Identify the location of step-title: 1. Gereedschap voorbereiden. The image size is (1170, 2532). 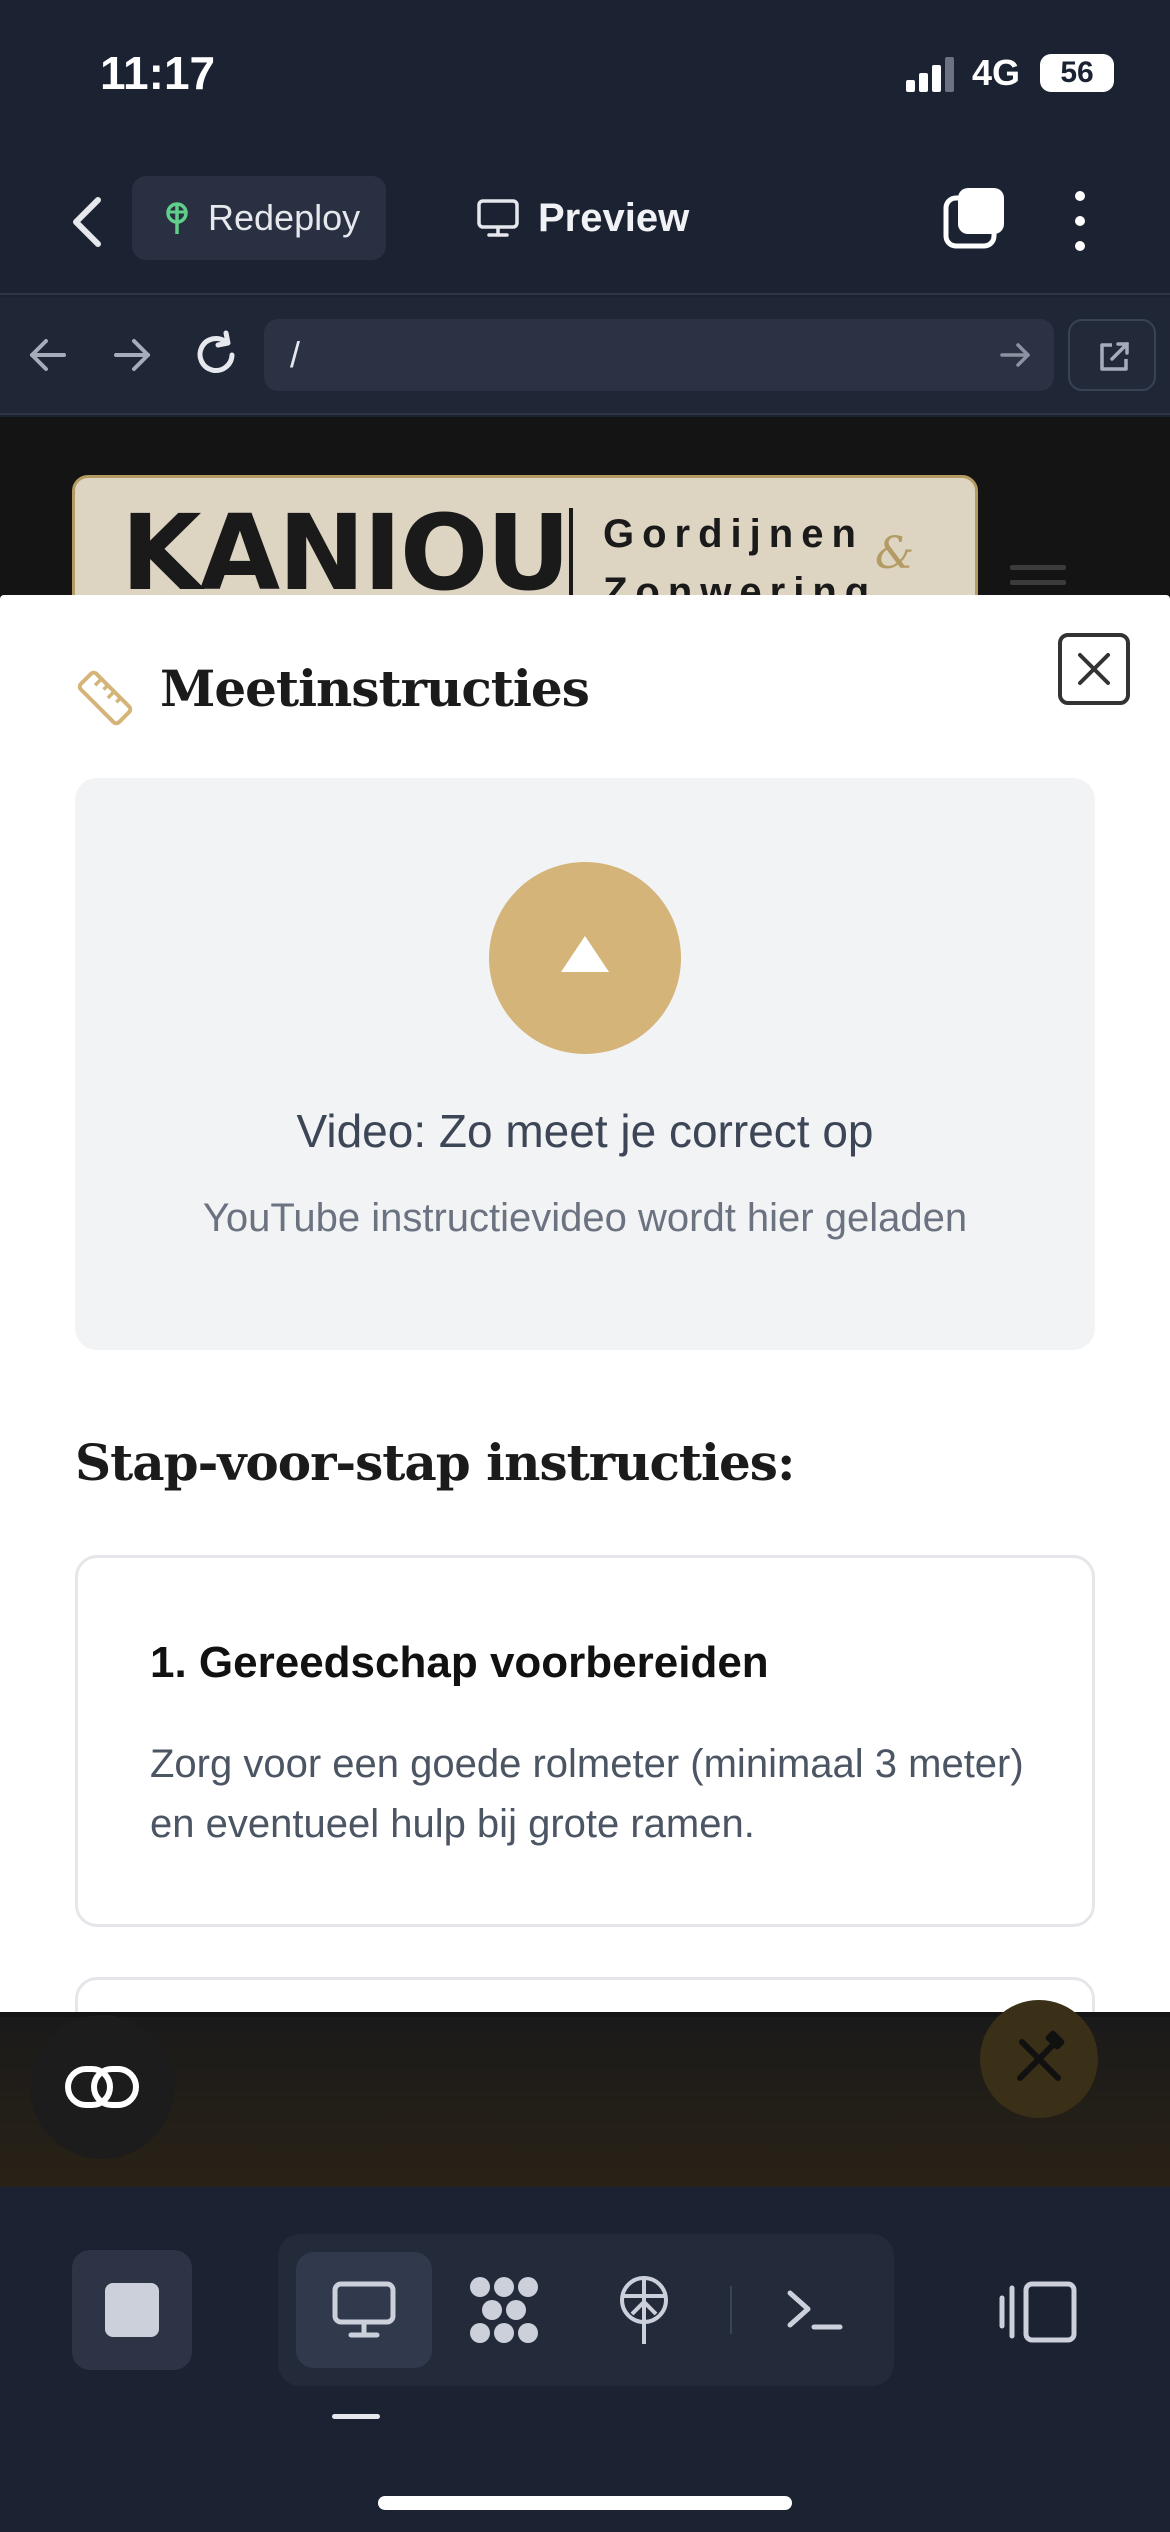
(459, 1662).